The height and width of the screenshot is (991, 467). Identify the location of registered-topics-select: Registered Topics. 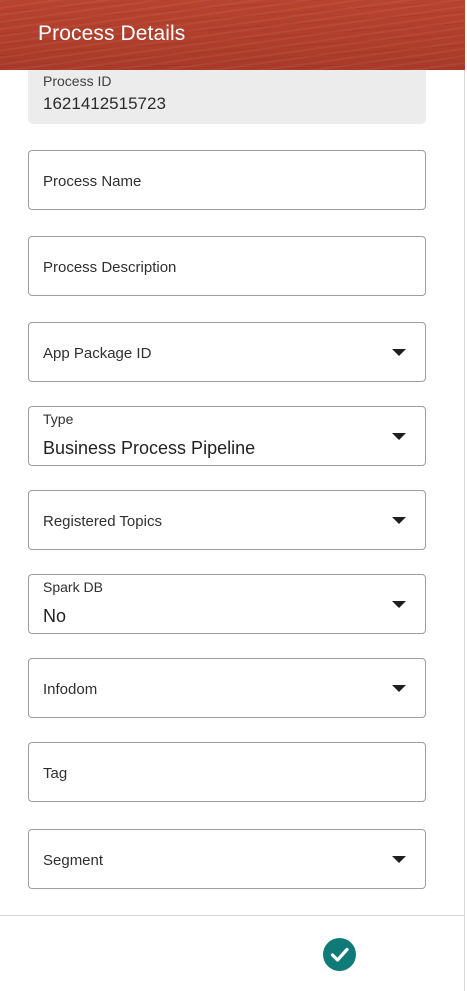
(227, 520).